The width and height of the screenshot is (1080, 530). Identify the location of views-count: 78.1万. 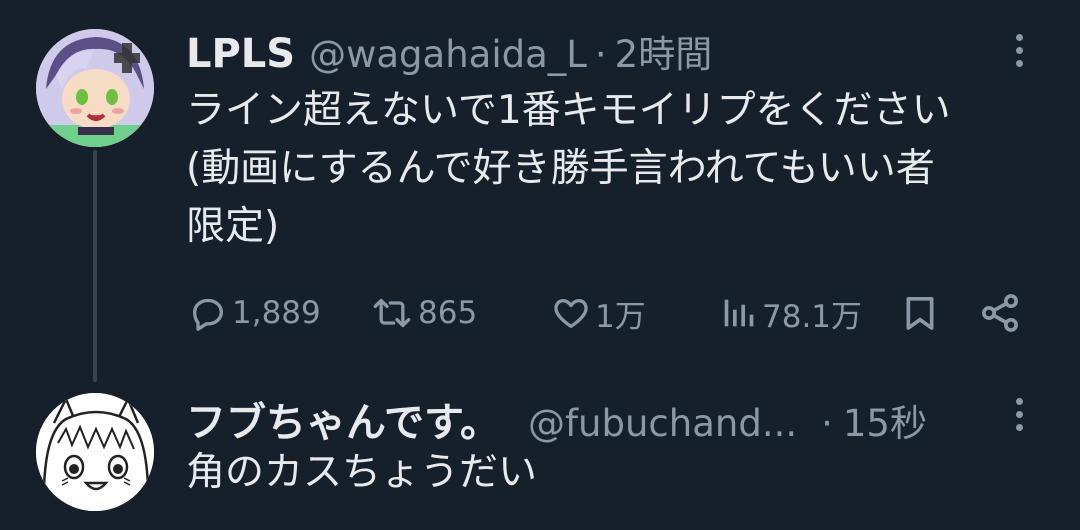
(812, 316).